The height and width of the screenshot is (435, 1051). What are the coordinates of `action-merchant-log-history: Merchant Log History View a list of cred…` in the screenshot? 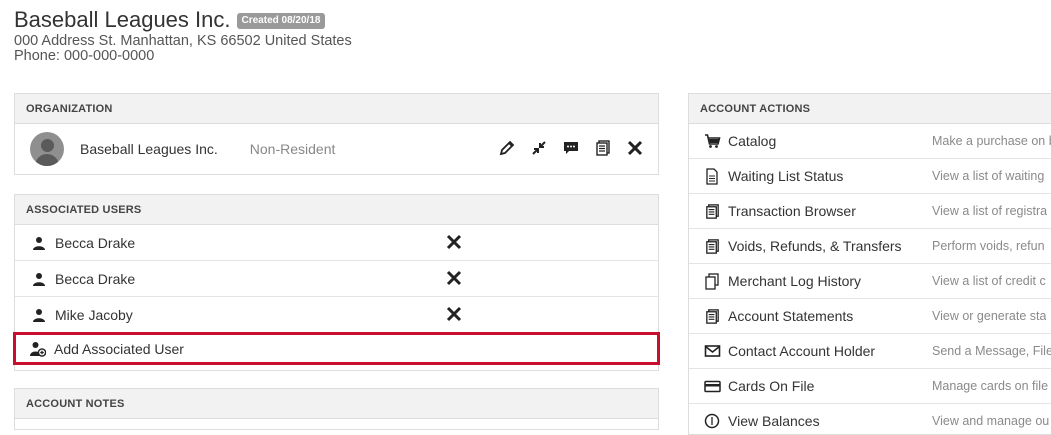 It's located at (870, 281).